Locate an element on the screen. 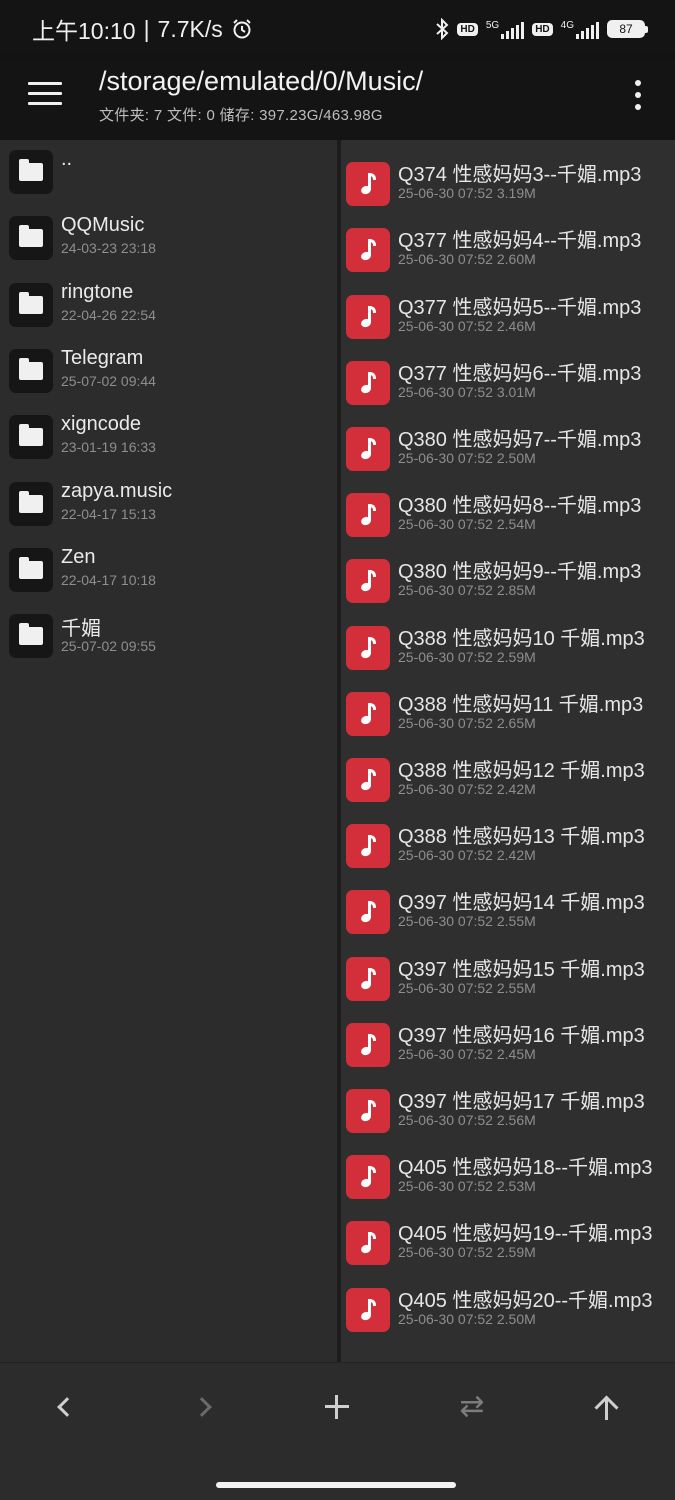 The height and width of the screenshot is (1500, 675). folder-item: Zen 22-04-17 10:18 is located at coordinates (168, 571).